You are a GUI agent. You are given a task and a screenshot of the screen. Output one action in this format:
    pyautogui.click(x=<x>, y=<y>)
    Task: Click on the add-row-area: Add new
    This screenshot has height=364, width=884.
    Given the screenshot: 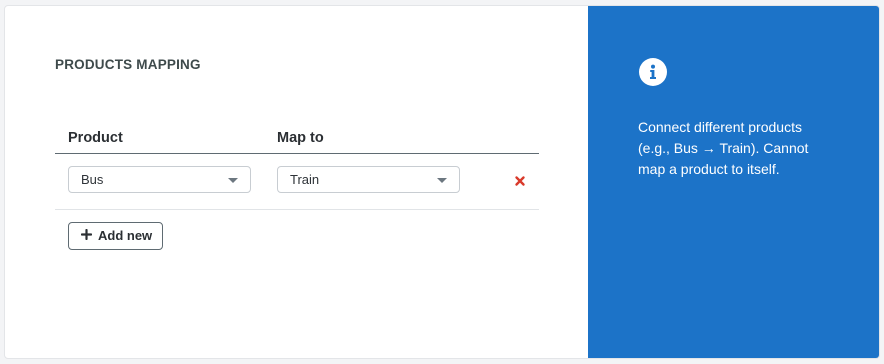 What is the action you would take?
    pyautogui.click(x=297, y=237)
    